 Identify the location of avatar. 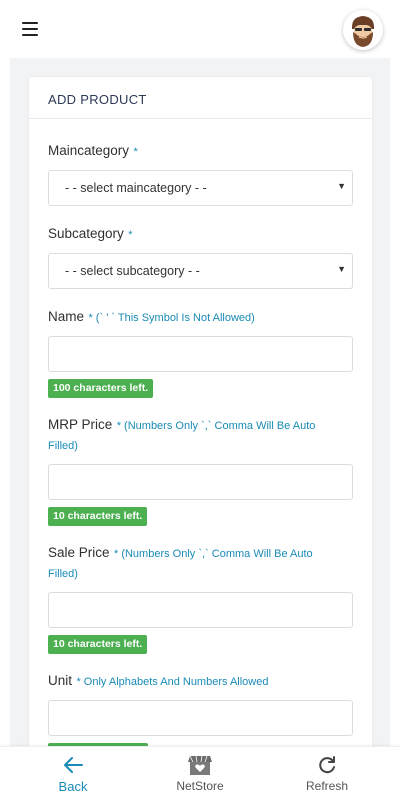
(363, 30).